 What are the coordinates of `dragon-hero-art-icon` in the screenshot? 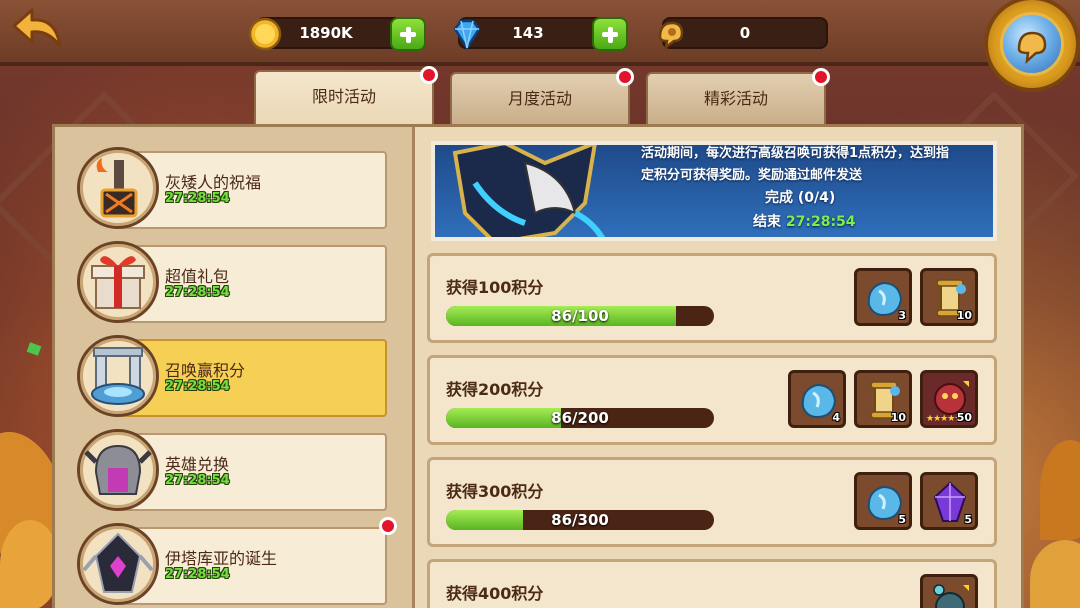 It's located at (529, 191).